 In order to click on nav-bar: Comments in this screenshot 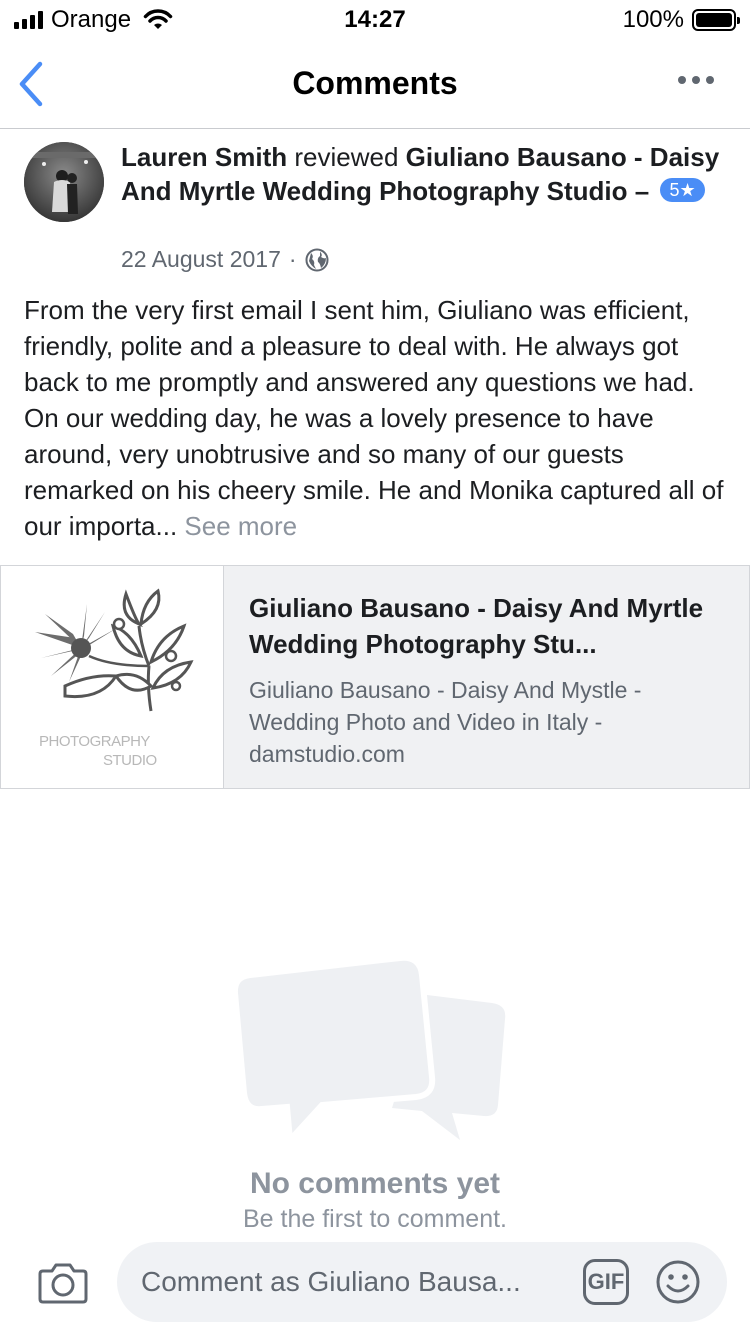, I will do `click(375, 84)`.